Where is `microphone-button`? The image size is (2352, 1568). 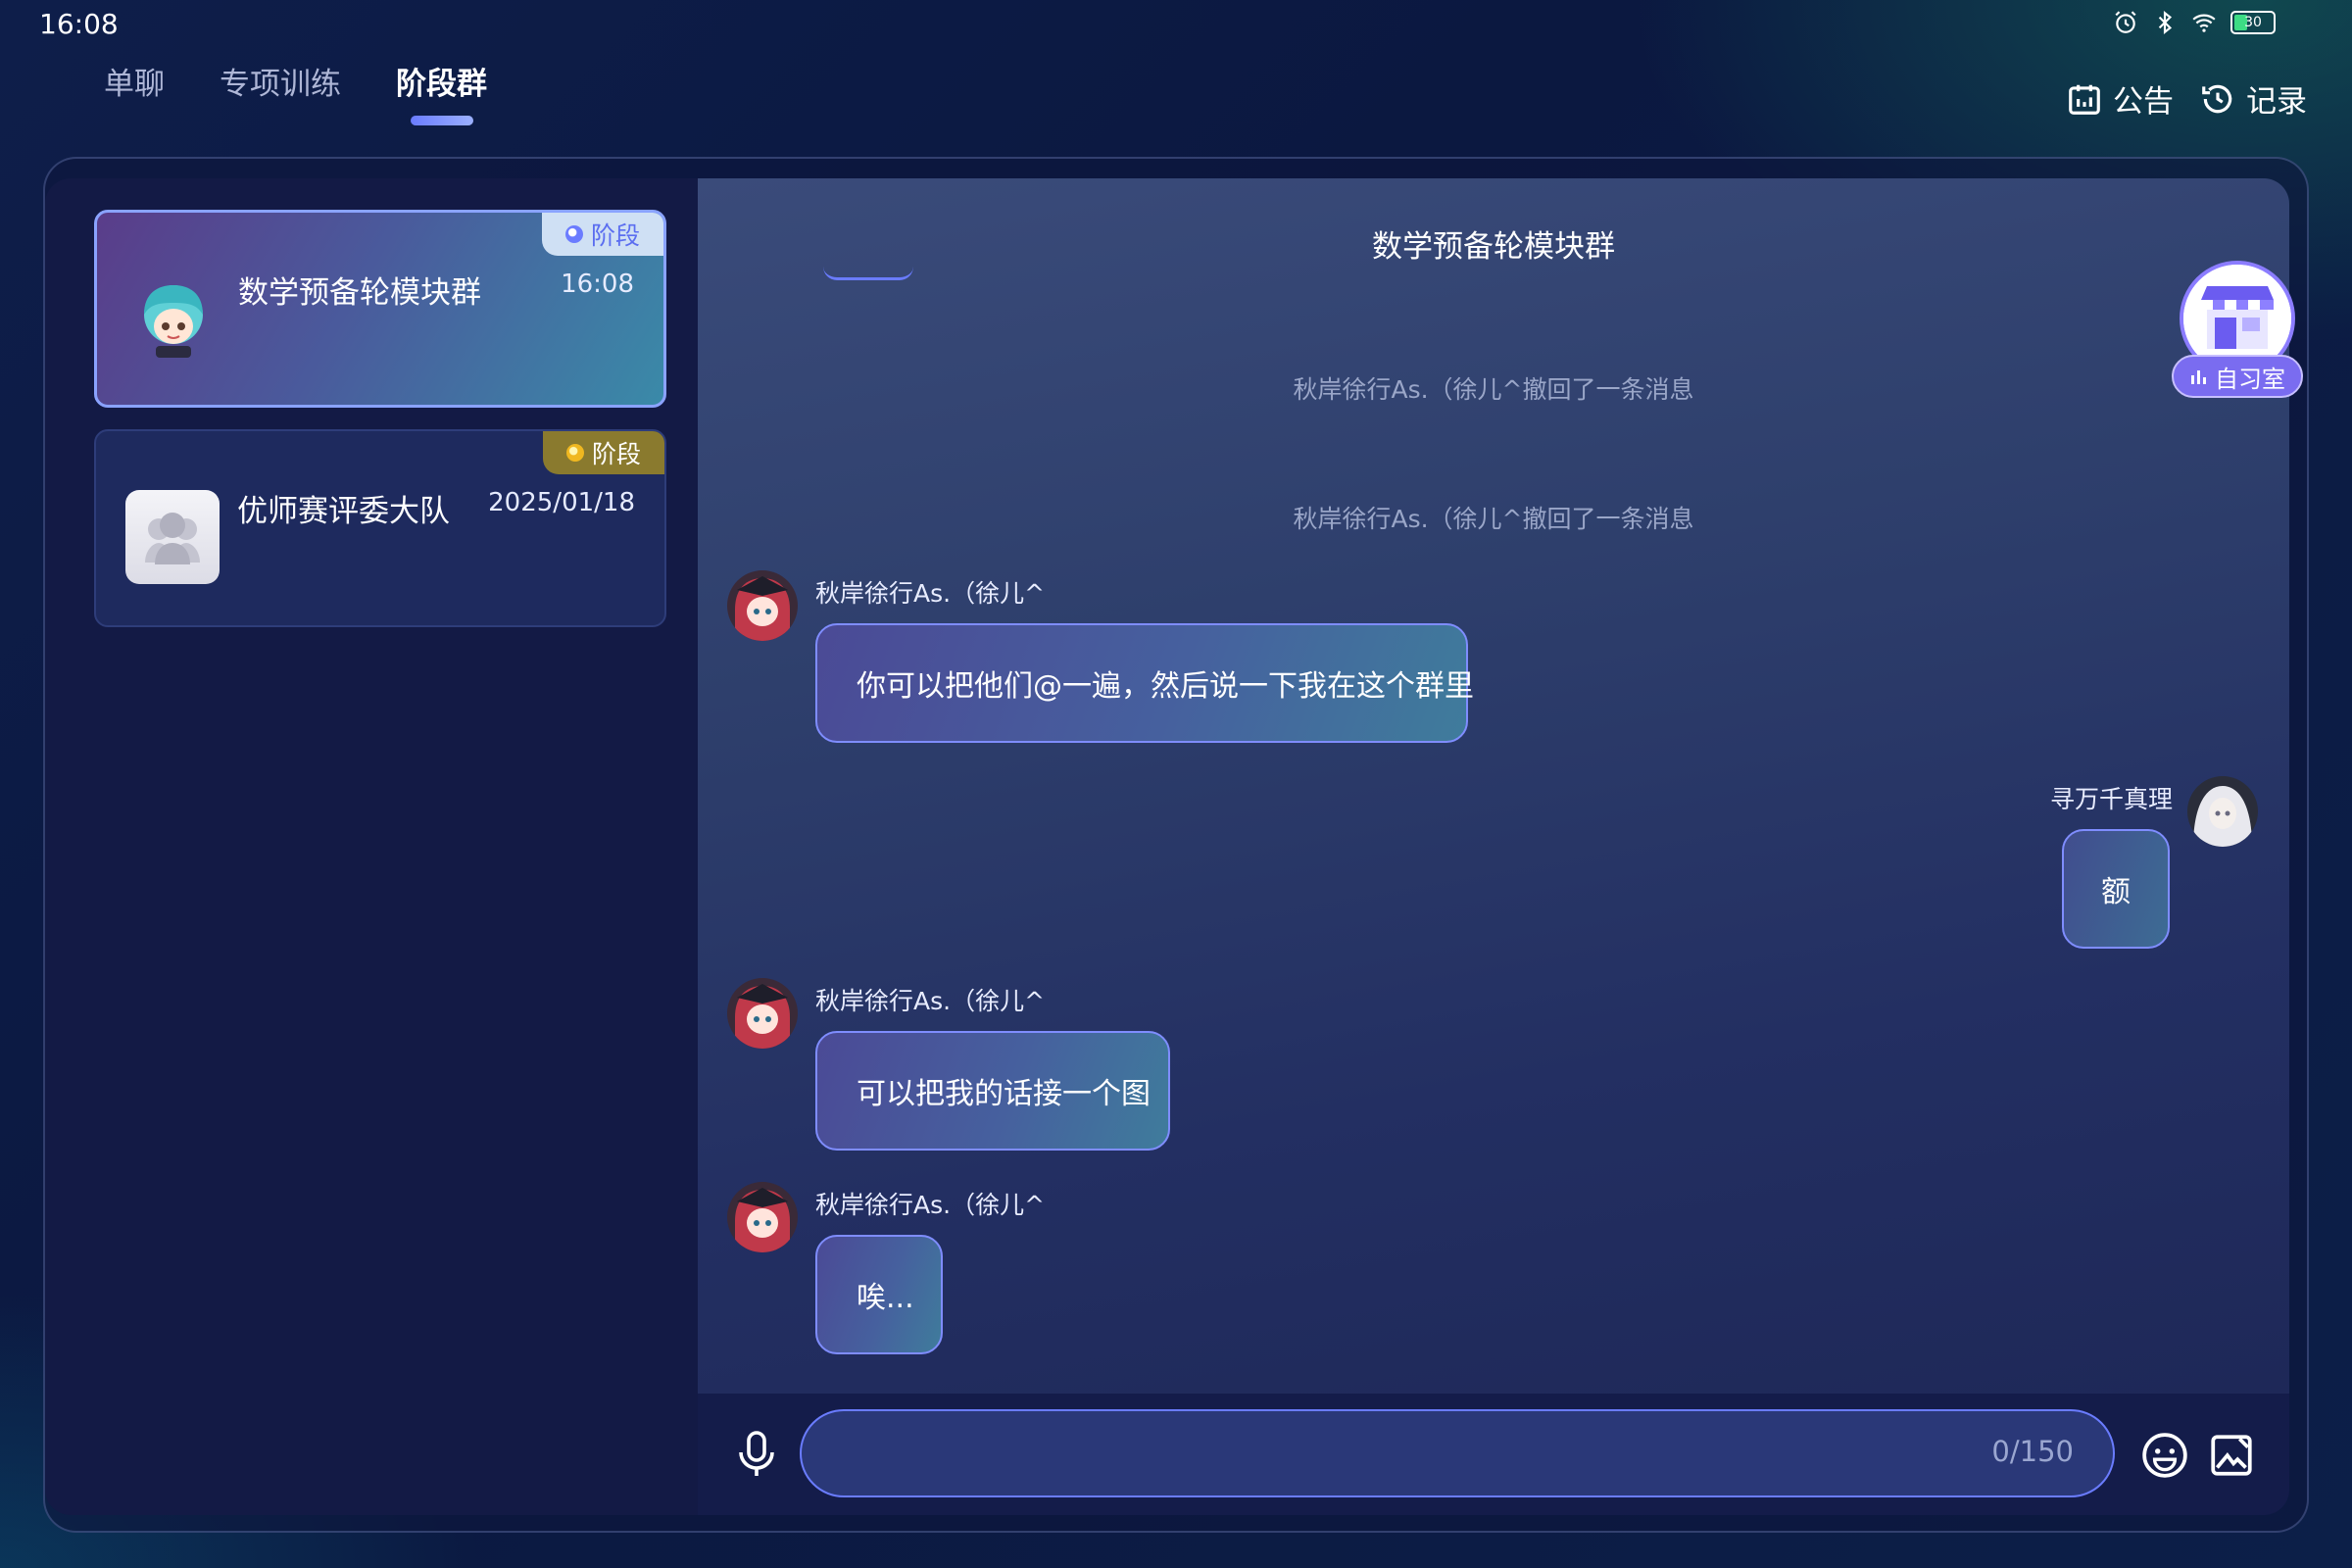 microphone-button is located at coordinates (756, 1454).